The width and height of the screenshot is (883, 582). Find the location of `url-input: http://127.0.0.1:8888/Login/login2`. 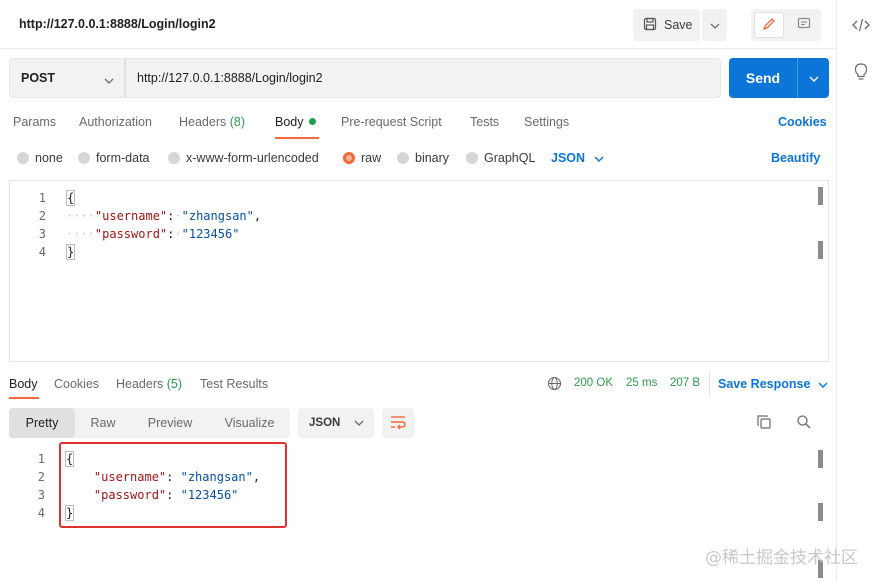

url-input: http://127.0.0.1:8888/Login/login2 is located at coordinates (423, 78).